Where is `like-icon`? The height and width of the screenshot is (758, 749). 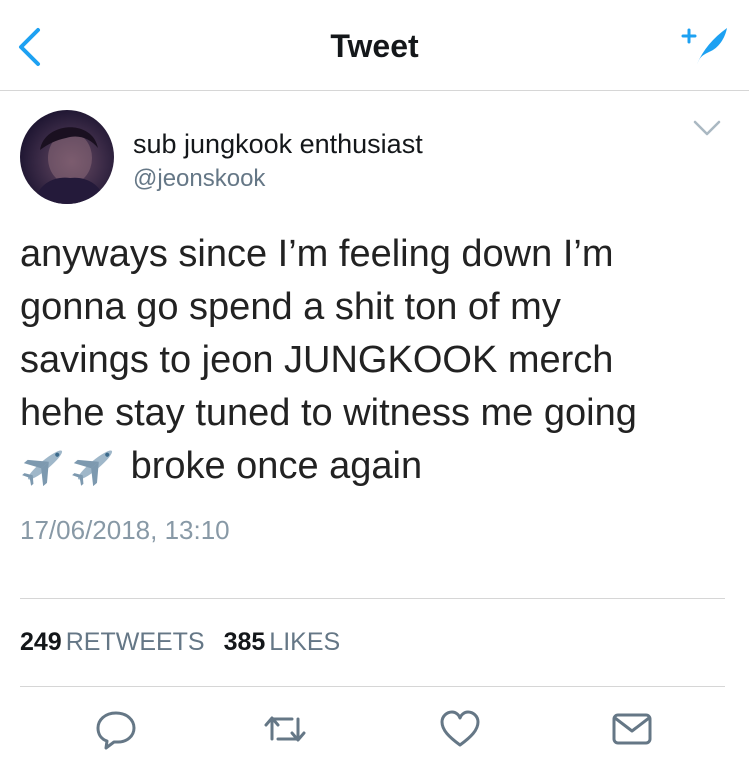 like-icon is located at coordinates (460, 729).